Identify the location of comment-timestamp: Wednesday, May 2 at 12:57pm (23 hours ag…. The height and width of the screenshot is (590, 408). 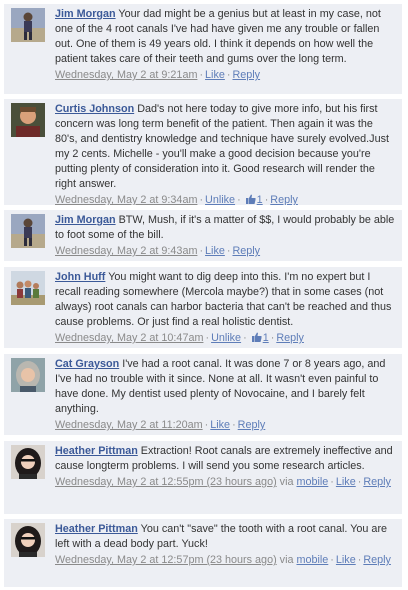
(166, 560).